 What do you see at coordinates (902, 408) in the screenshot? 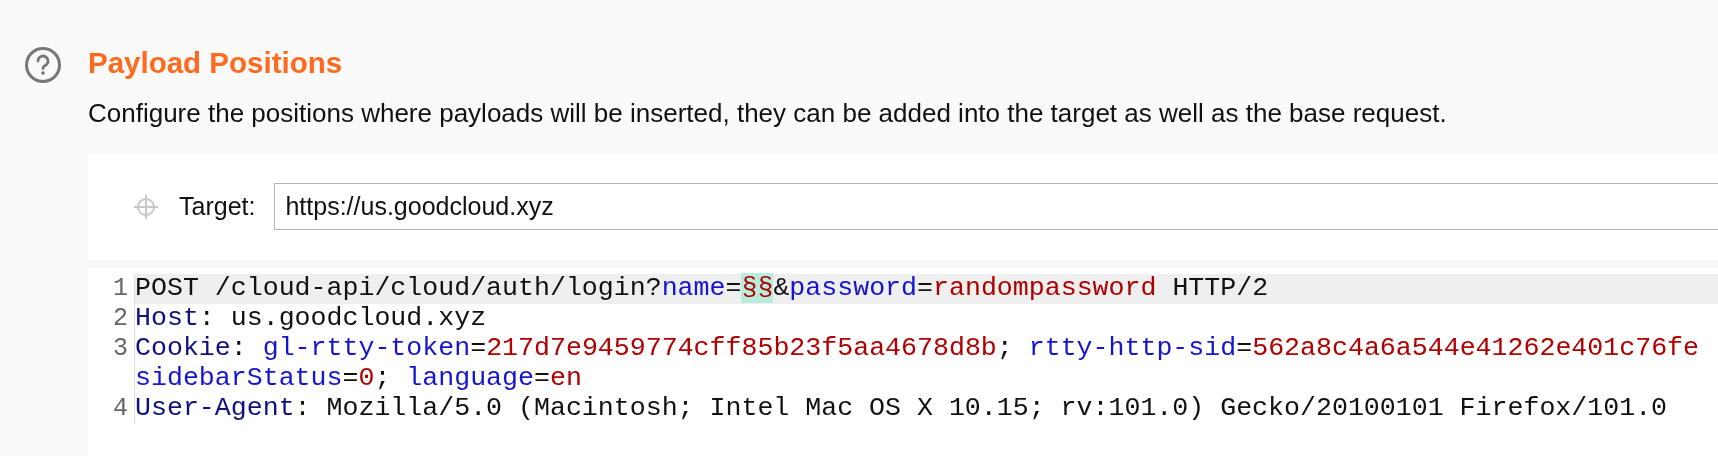
I see `code-line: User-Agent: Mozilla/5.0 (Macintosh; Intel Mac OS X 10.15; rv:101.0) Gecko/20100101 Firefox/101.0` at bounding box center [902, 408].